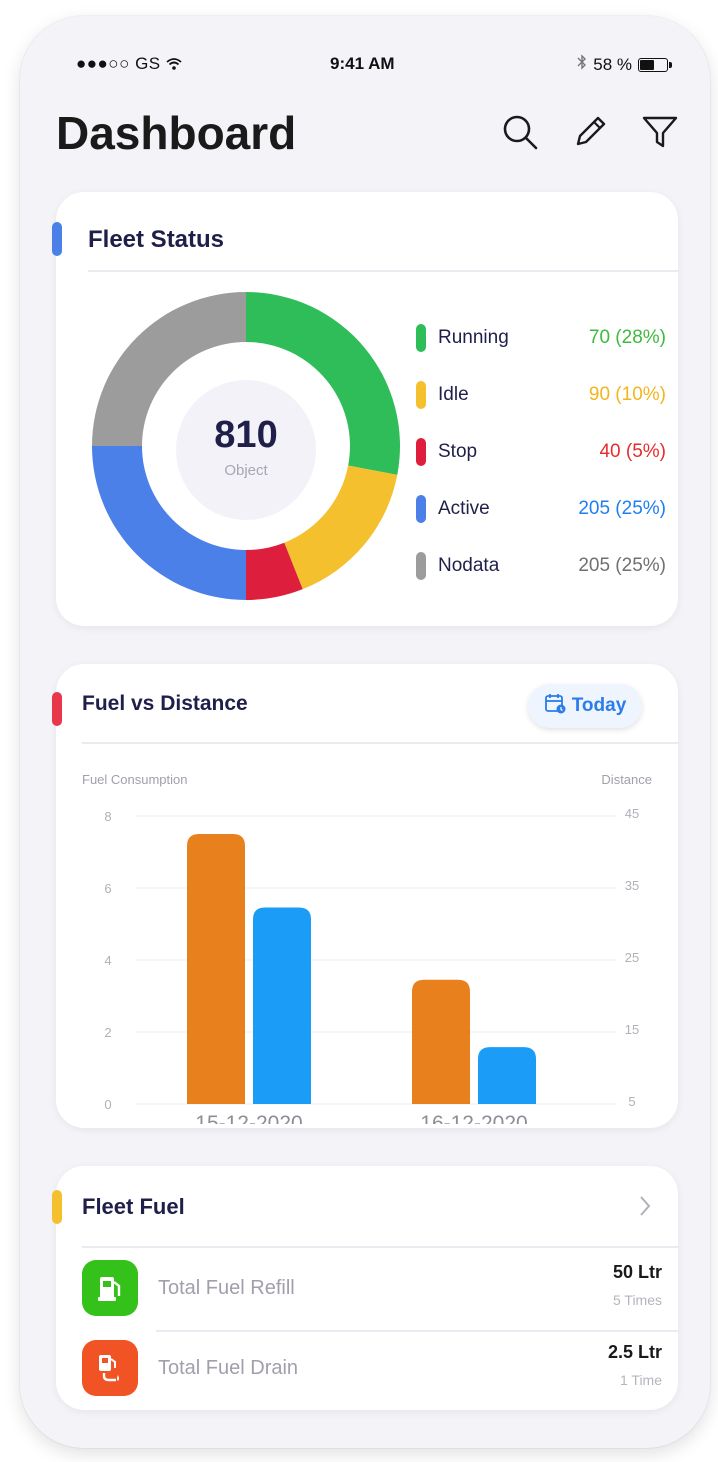  Describe the element at coordinates (110, 1368) in the screenshot. I see `fuel-drain-icon` at that location.